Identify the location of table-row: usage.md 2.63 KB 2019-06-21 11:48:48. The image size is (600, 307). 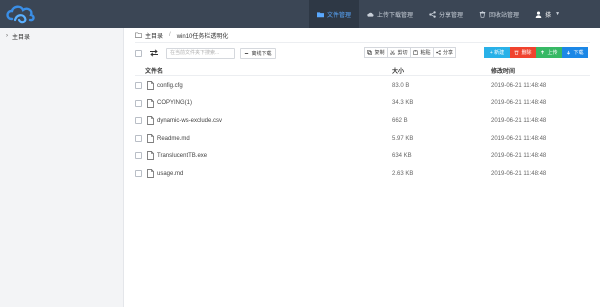
(362, 174).